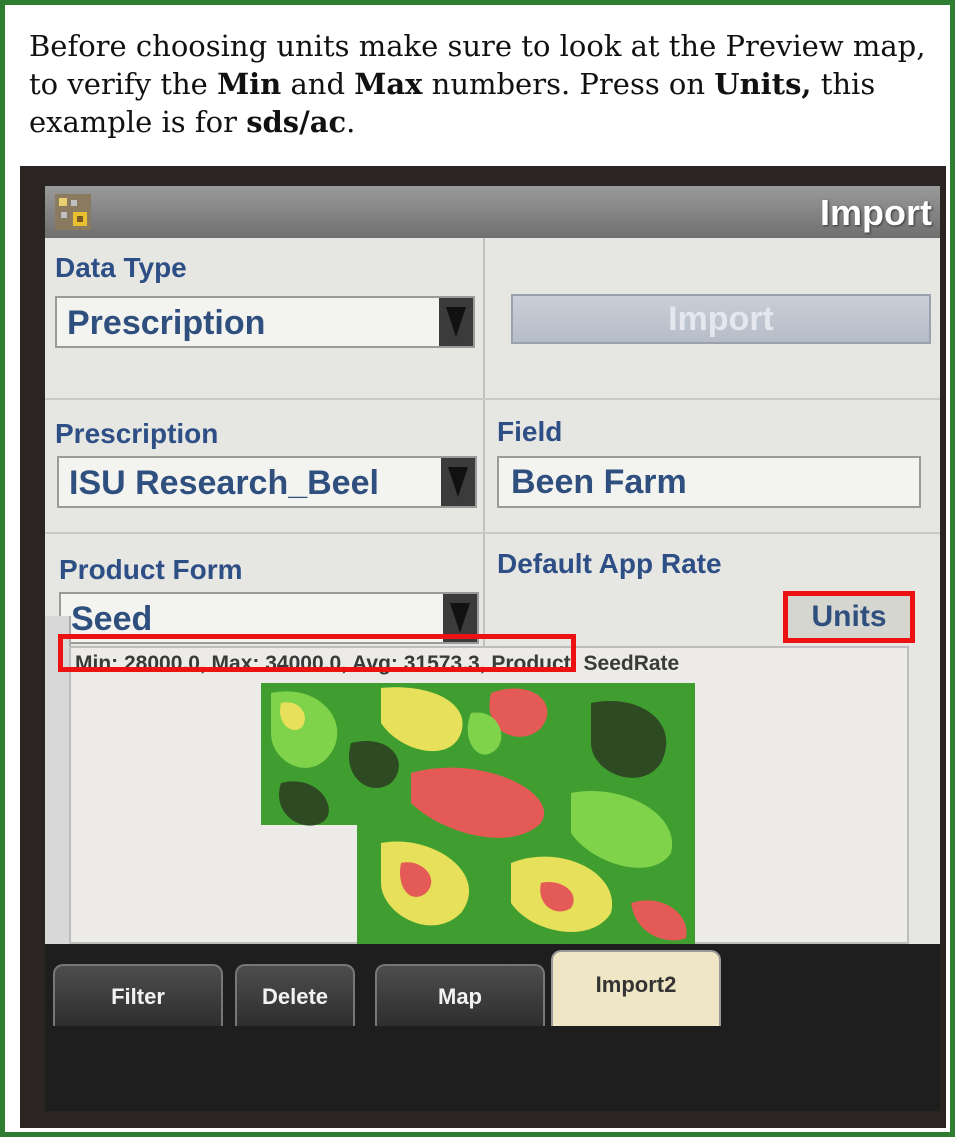 The width and height of the screenshot is (955, 1137). I want to click on import-app-icon, so click(73, 212).